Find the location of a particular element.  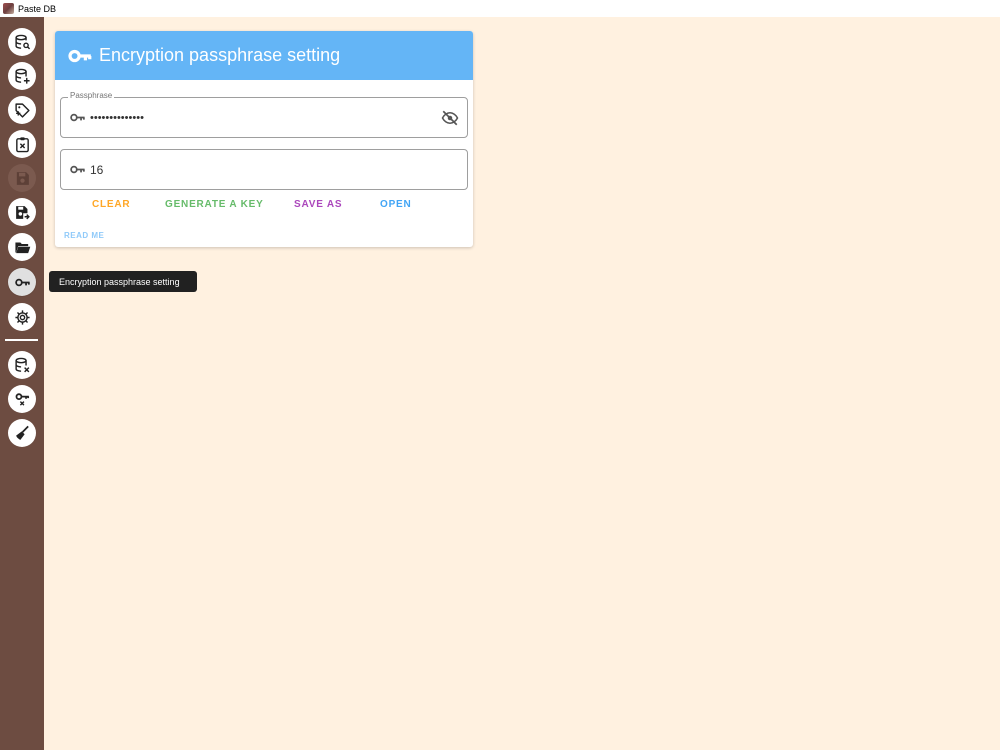

key-remove-icon is located at coordinates (22, 399).